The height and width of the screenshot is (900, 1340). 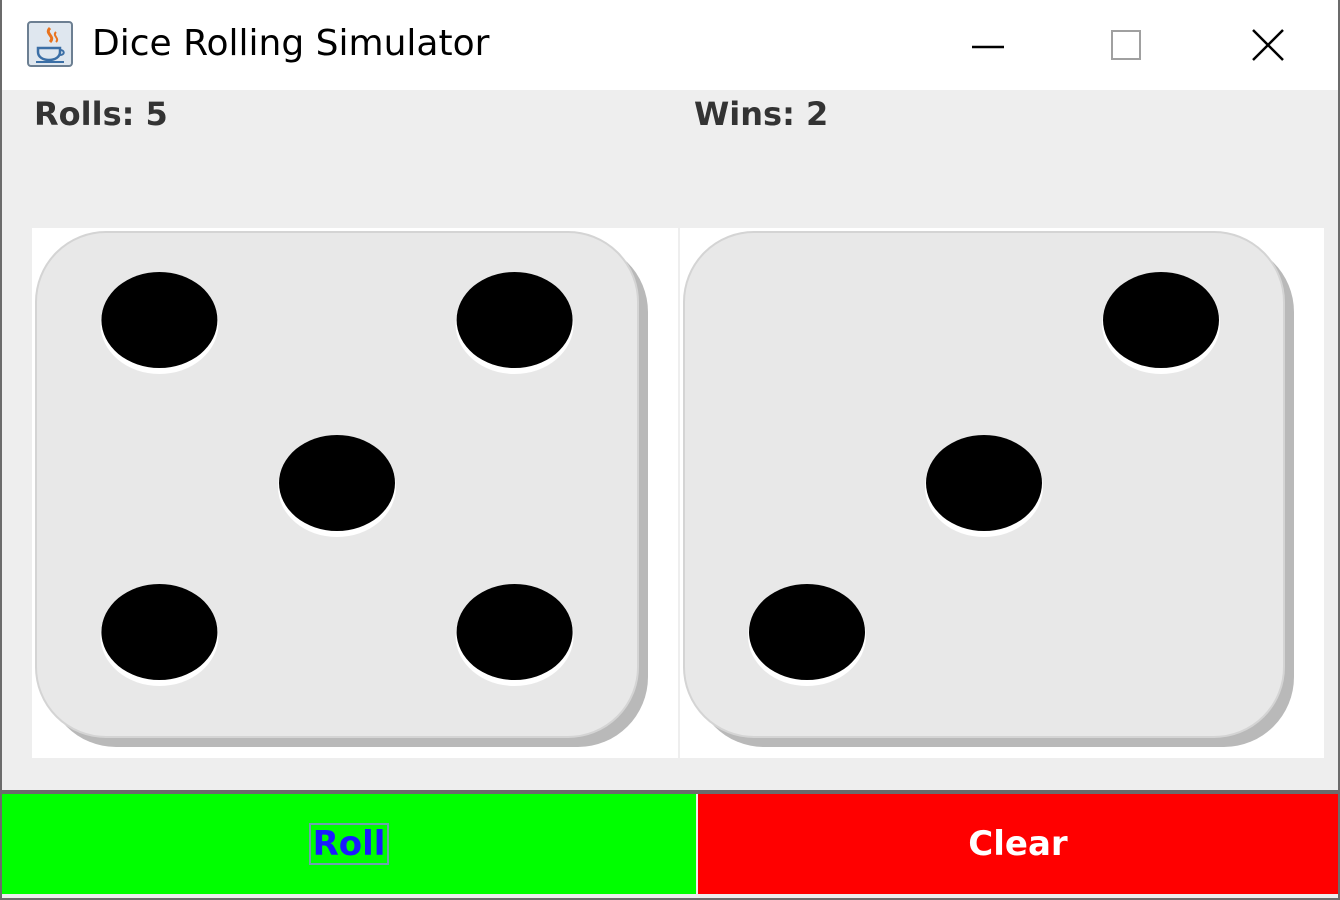 I want to click on title-bar: Dice Rolling Simulator, so click(x=670, y=45).